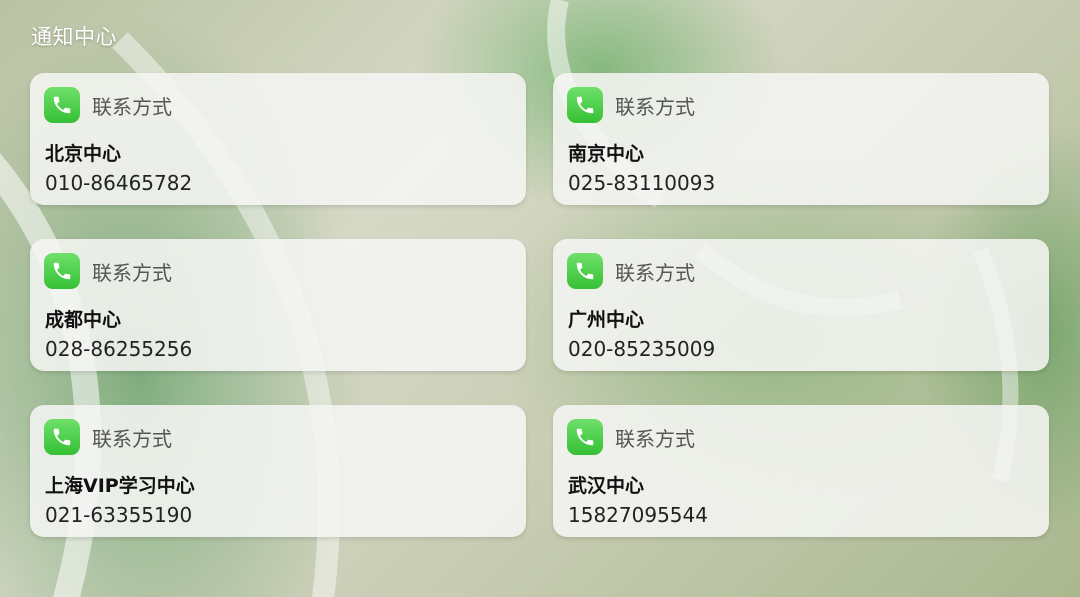 The image size is (1080, 597). Describe the element at coordinates (120, 486) in the screenshot. I see `center-name: 上海VIP学习中心` at that location.